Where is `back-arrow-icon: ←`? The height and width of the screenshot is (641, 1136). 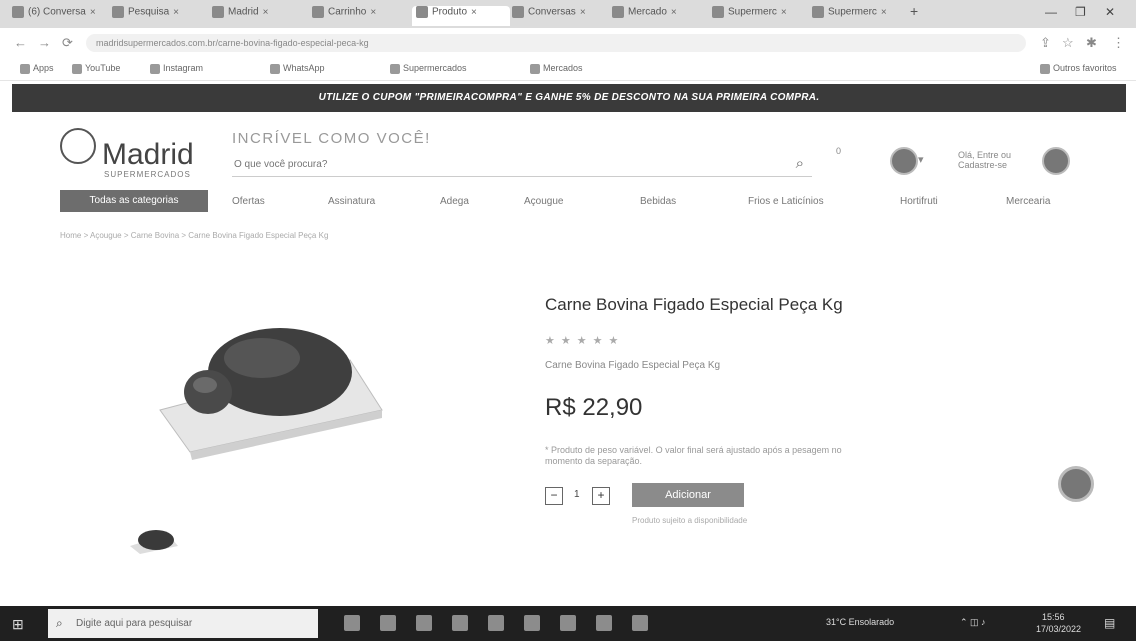
back-arrow-icon: ← is located at coordinates (20, 42).